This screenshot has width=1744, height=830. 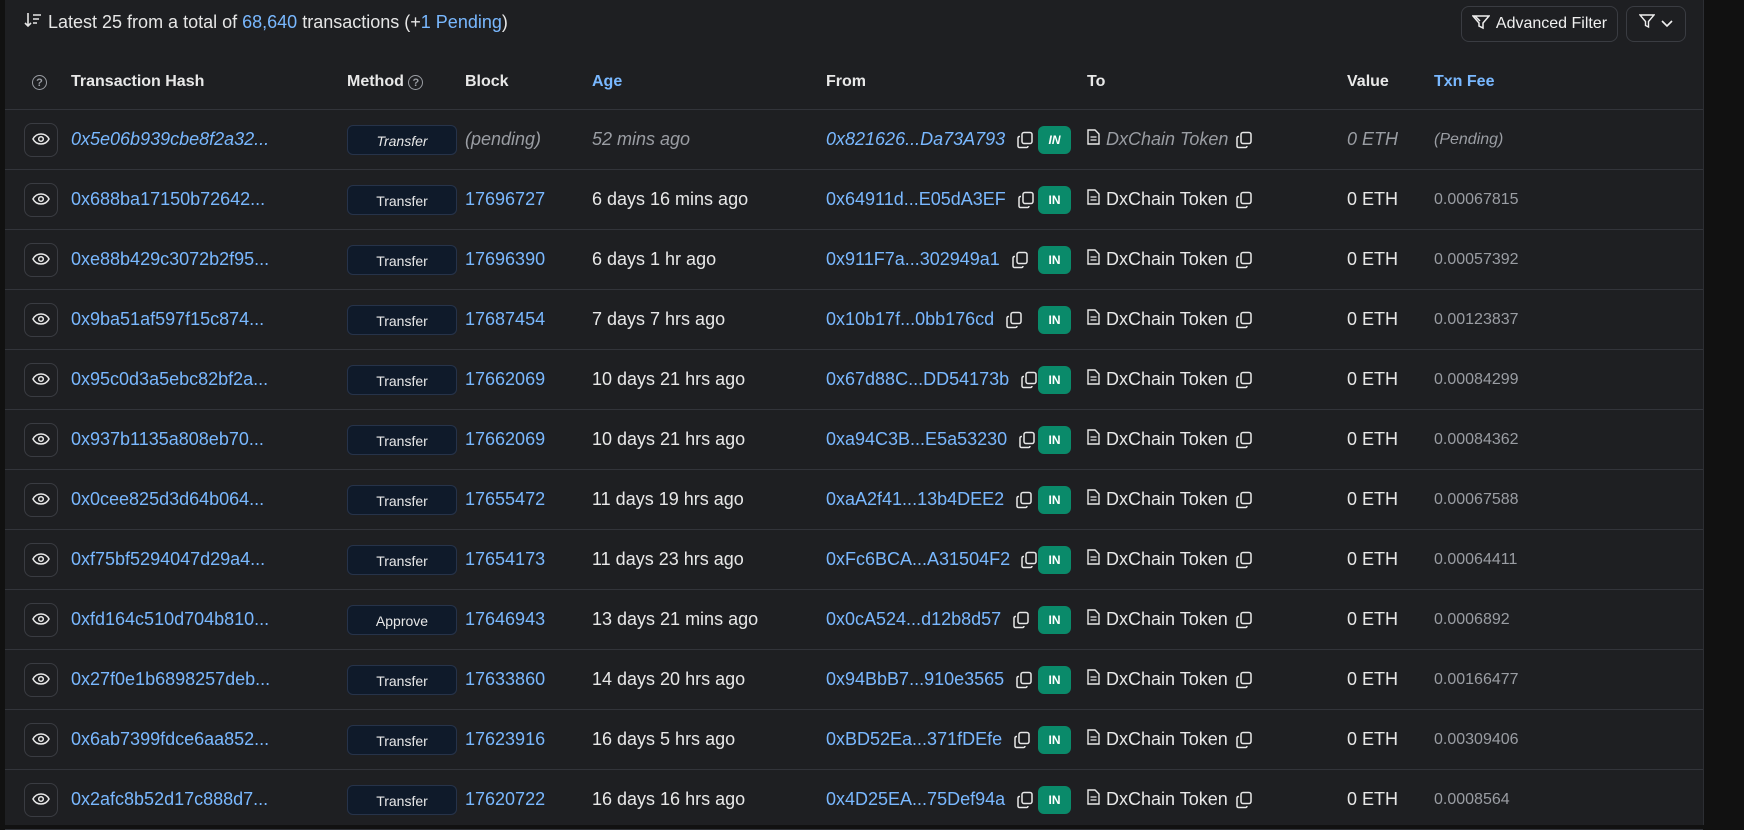 What do you see at coordinates (528, 499) in the screenshot?
I see `block-link: 17655472` at bounding box center [528, 499].